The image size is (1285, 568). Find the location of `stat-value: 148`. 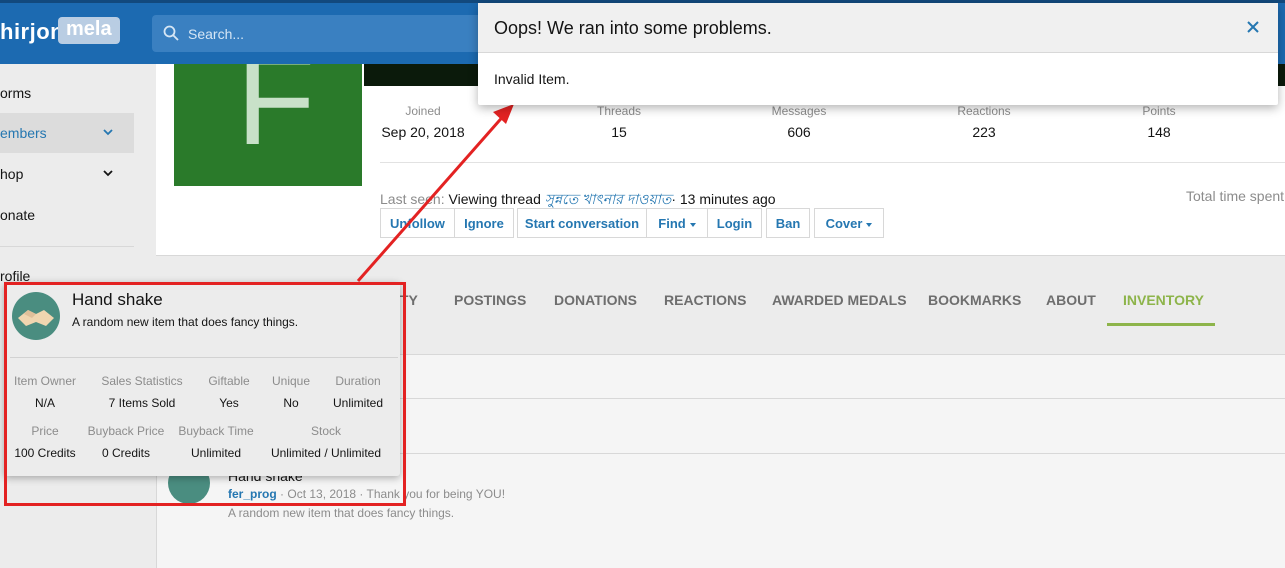

stat-value: 148 is located at coordinates (1159, 132).